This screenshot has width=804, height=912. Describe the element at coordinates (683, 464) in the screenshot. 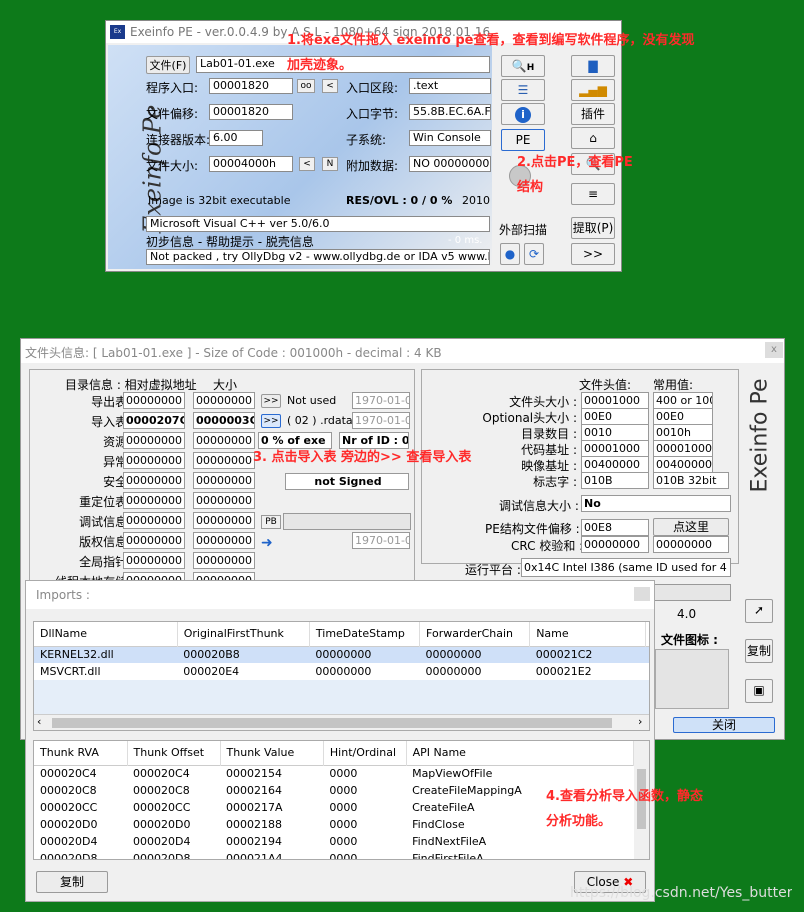

I see `header-row-common: 00400000` at that location.